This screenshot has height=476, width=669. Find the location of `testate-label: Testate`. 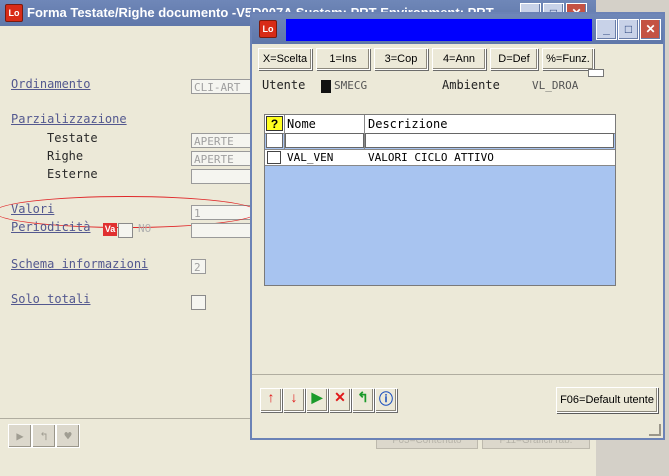

testate-label: Testate is located at coordinates (72, 138).